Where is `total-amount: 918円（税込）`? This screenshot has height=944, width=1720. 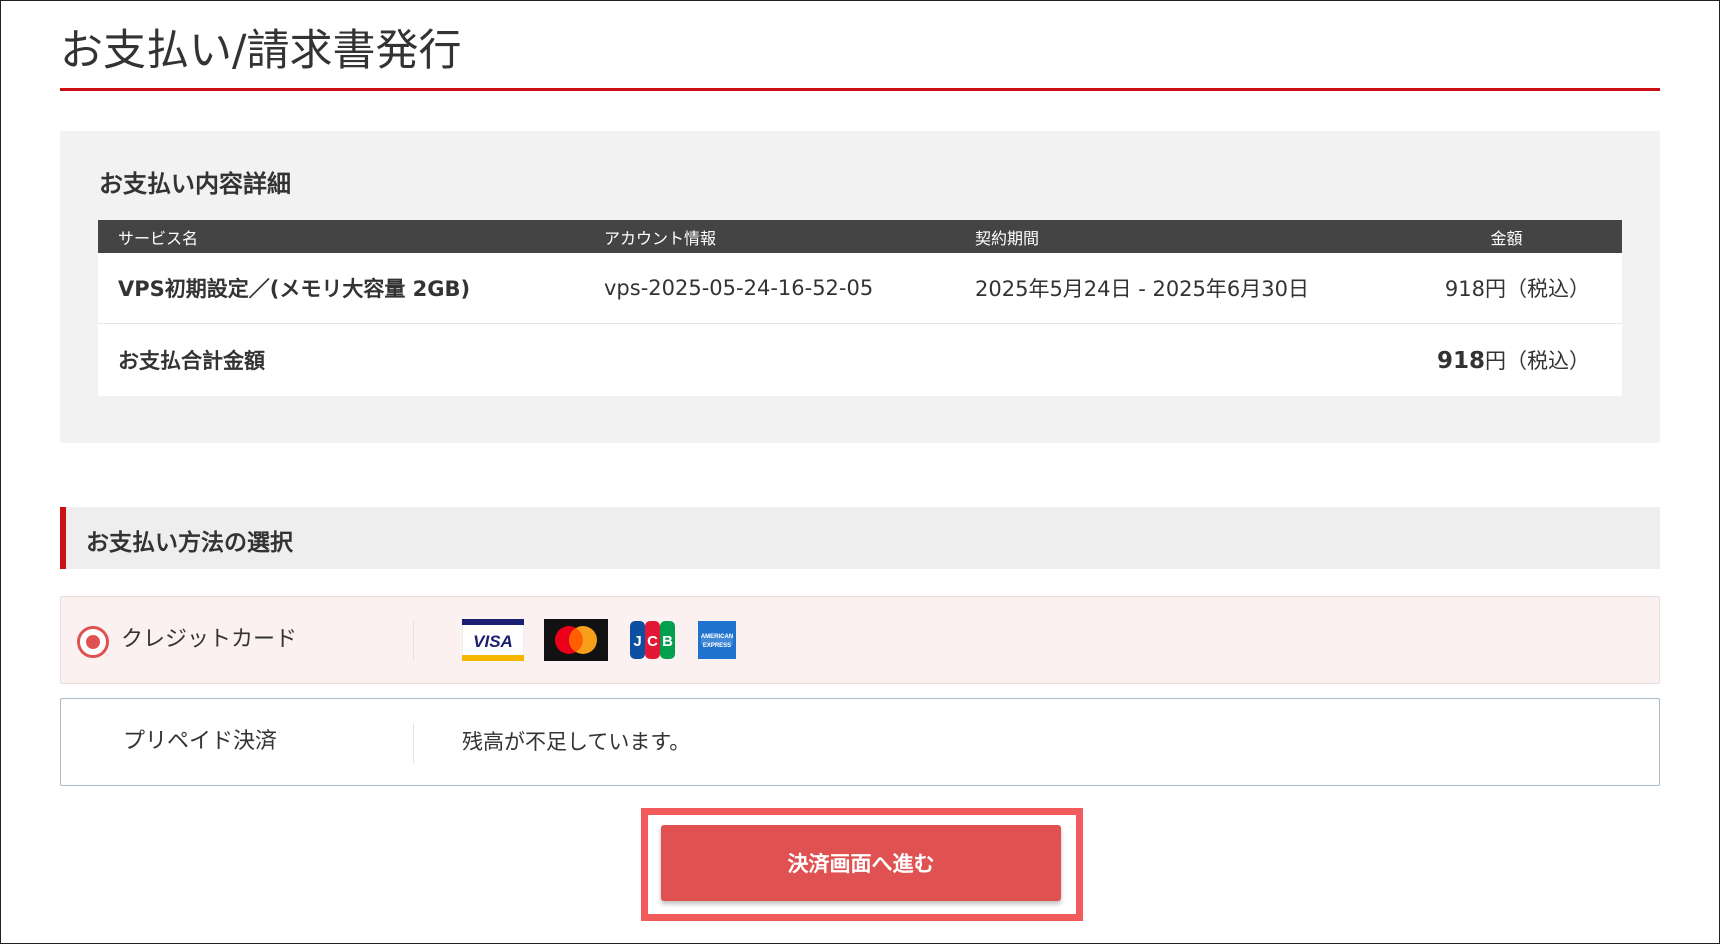
total-amount: 918円（税込） is located at coordinates (1506, 359).